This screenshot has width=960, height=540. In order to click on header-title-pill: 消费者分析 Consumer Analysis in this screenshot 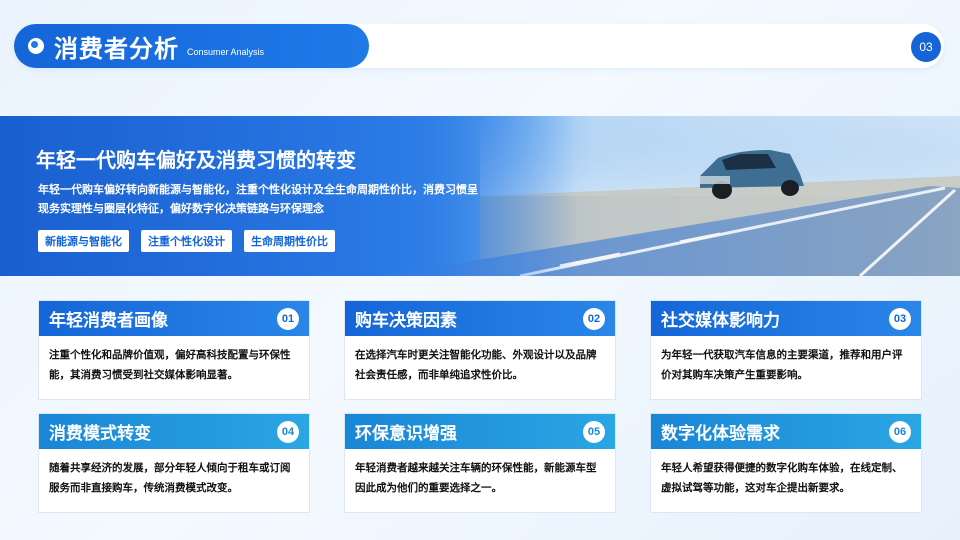, I will do `click(191, 46)`.